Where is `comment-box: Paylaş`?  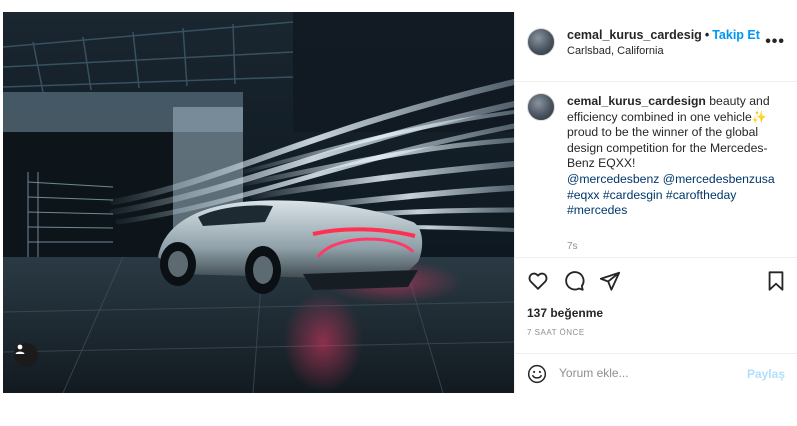 comment-box: Paylaş is located at coordinates (656, 373).